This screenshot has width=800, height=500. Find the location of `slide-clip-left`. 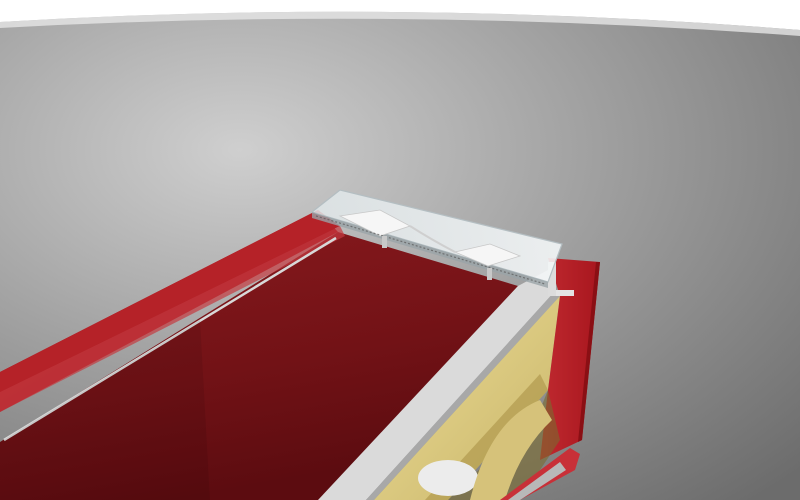

slide-clip-left is located at coordinates (384, 242).